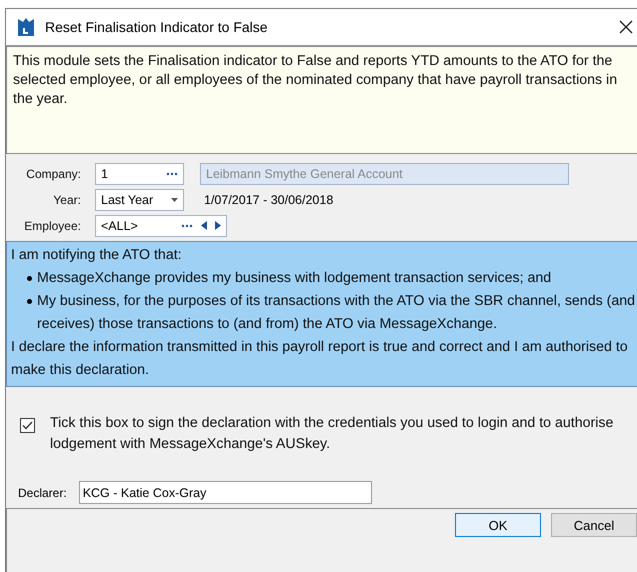 This screenshot has height=572, width=637. What do you see at coordinates (332, 434) in the screenshot?
I see `checkbox-label: Tick this box to sign the declaration with the credentials you used to login and to authorise lodgement with MessageXchange's AUSkey.` at bounding box center [332, 434].